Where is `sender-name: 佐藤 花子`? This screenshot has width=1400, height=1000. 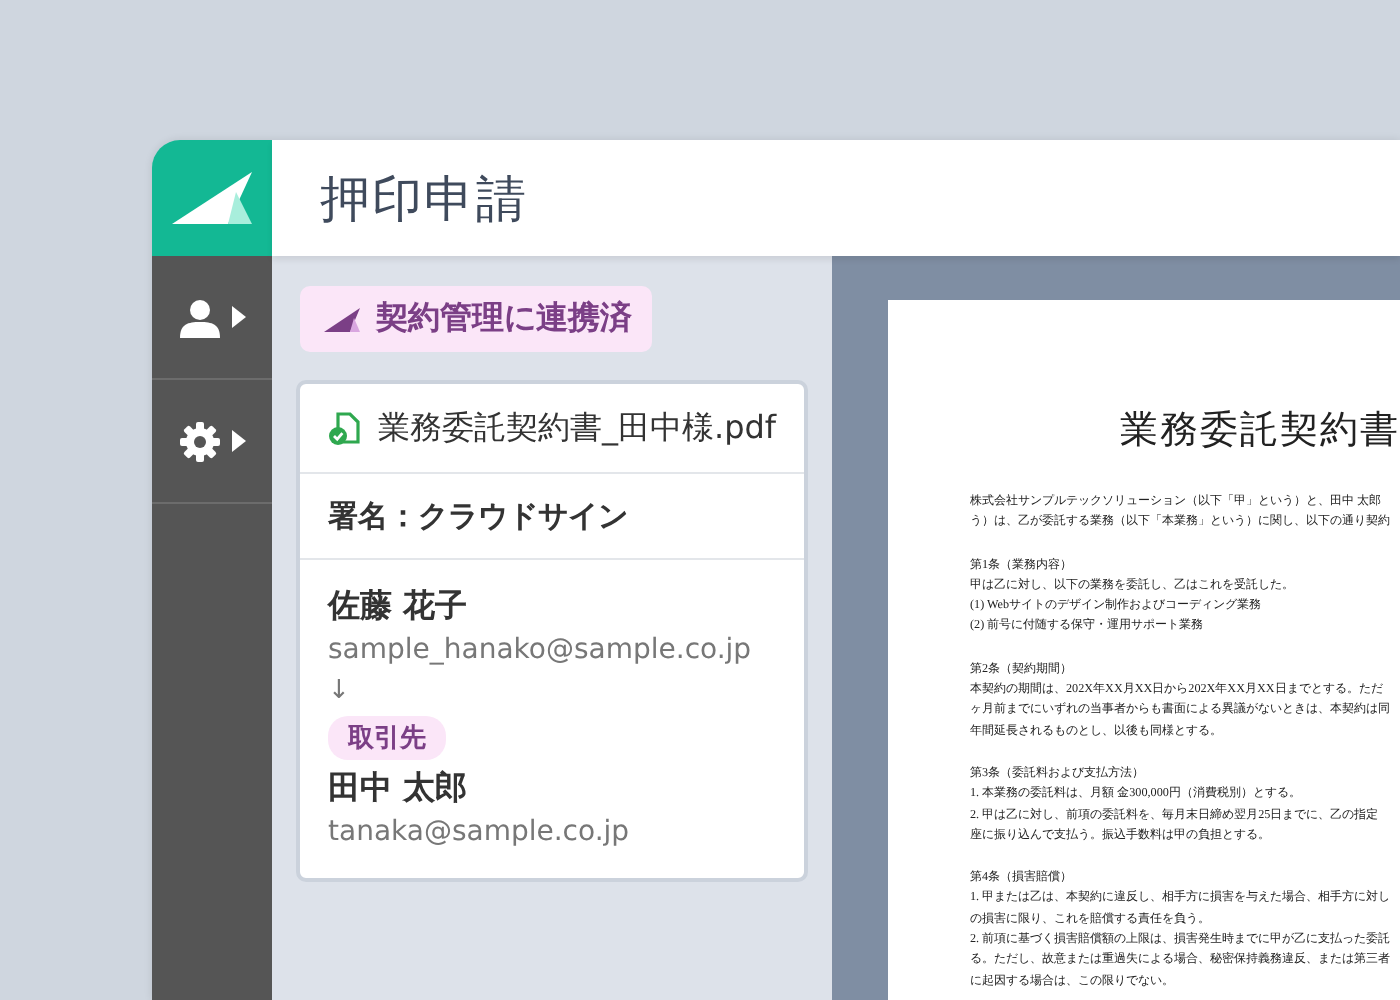
sender-name: 佐藤 花子 is located at coordinates (398, 606).